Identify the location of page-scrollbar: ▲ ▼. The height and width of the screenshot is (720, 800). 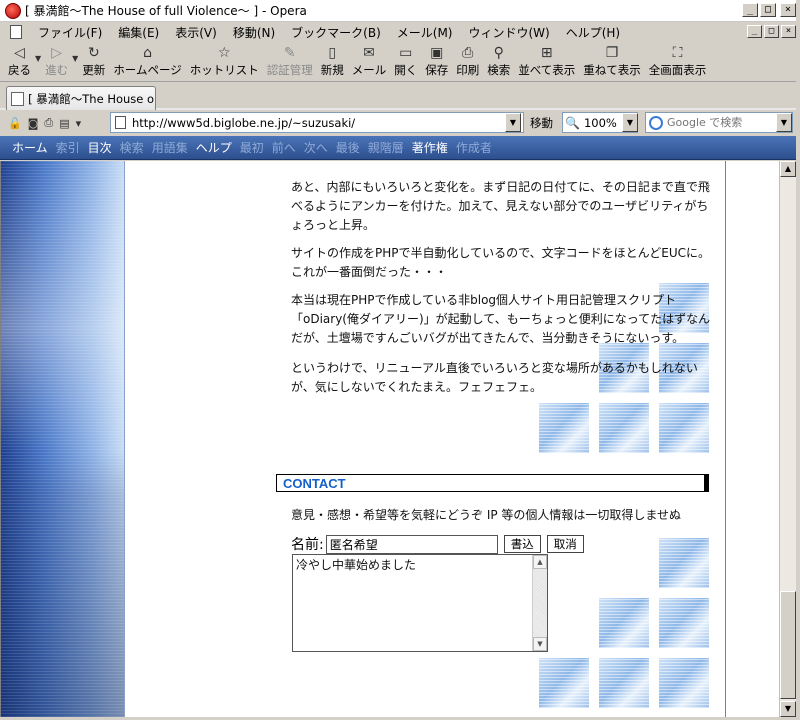
(787, 439).